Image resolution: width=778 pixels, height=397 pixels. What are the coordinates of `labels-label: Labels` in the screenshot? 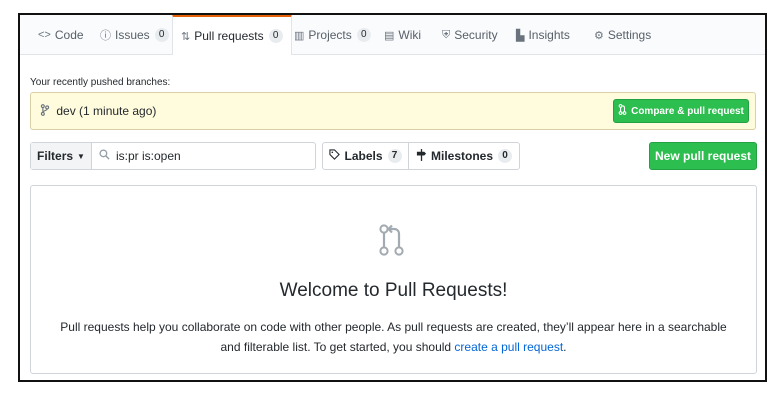 It's located at (363, 156).